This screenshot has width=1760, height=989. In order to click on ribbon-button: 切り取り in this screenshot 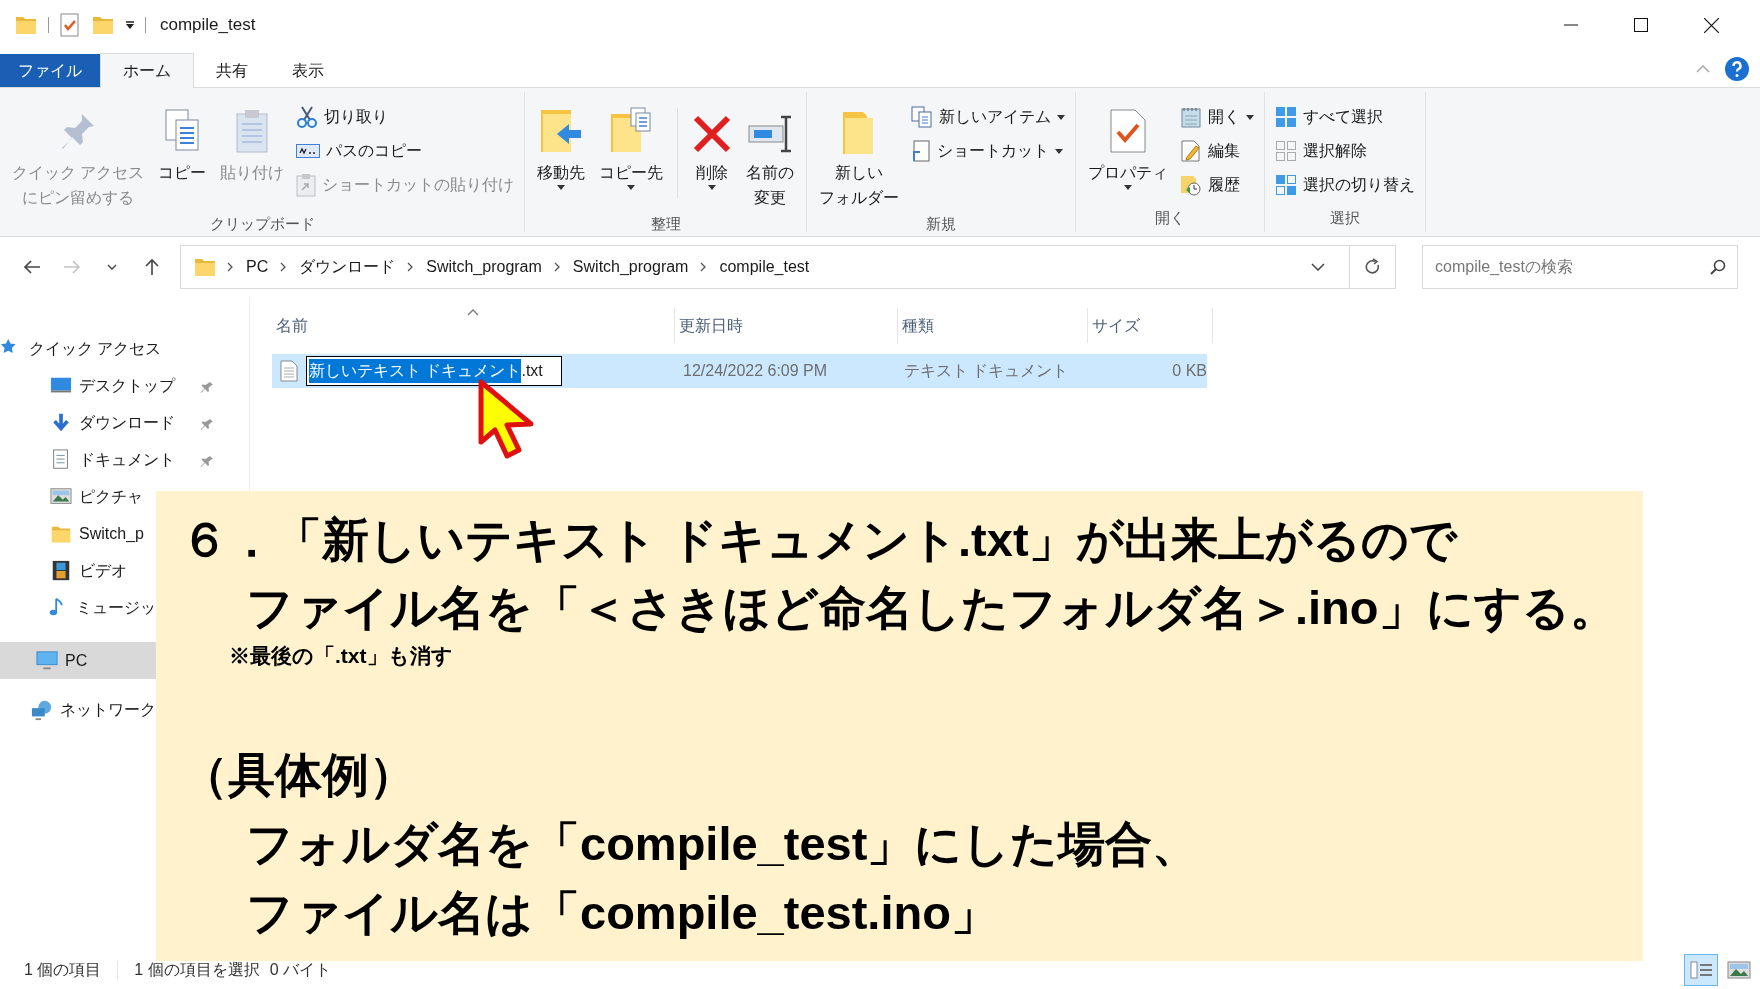, I will do `click(405, 117)`.